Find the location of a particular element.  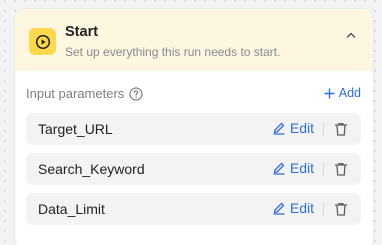

param-row-target-url: Target_URL Edit is located at coordinates (193, 129).